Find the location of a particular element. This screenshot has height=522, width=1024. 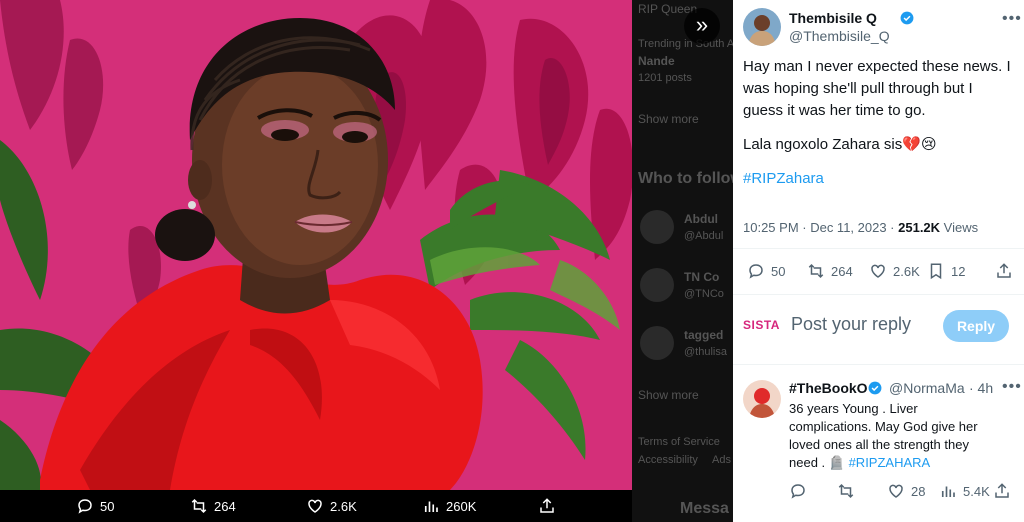

reply-share-button is located at coordinates (1002, 491).